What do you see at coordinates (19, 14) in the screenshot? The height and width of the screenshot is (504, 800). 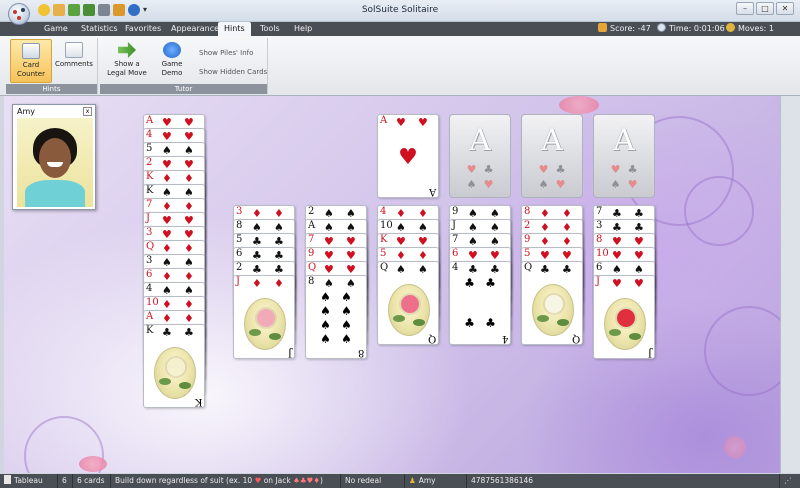 I see `app-menu-orb-icon` at bounding box center [19, 14].